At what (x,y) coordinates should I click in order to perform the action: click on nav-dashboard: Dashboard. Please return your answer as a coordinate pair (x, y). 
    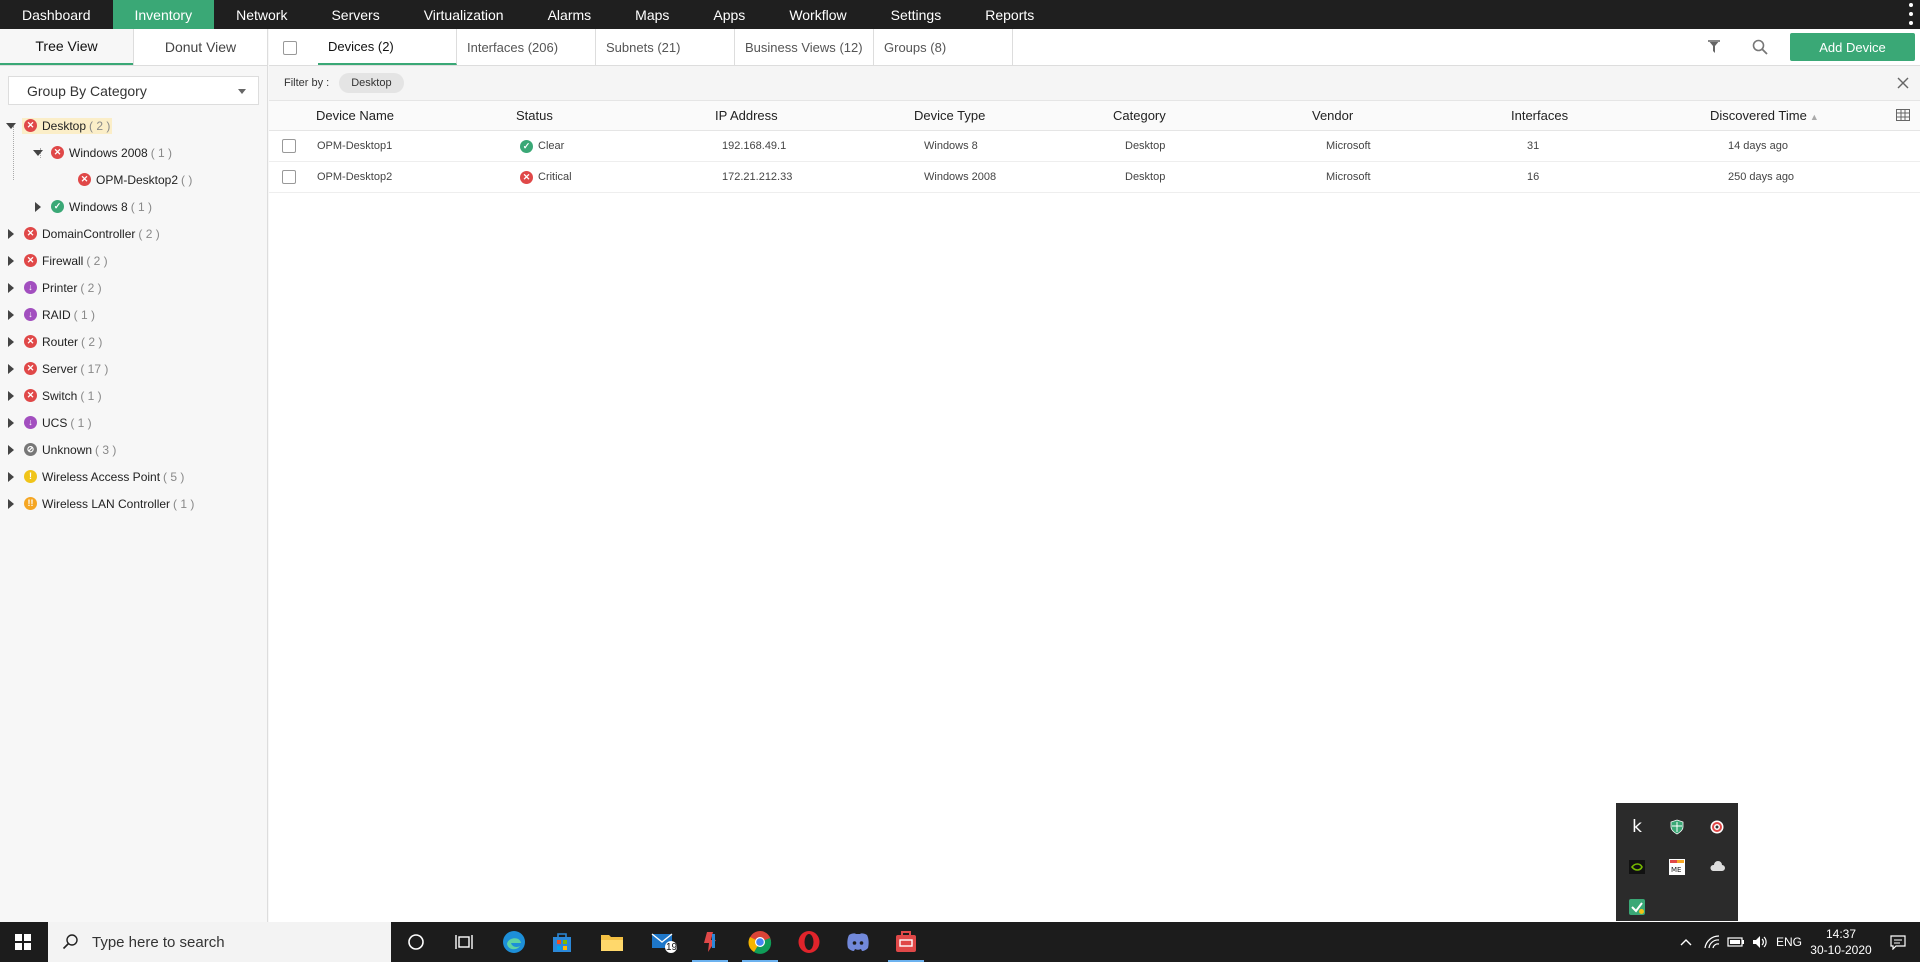
    Looking at the image, I should click on (56, 14).